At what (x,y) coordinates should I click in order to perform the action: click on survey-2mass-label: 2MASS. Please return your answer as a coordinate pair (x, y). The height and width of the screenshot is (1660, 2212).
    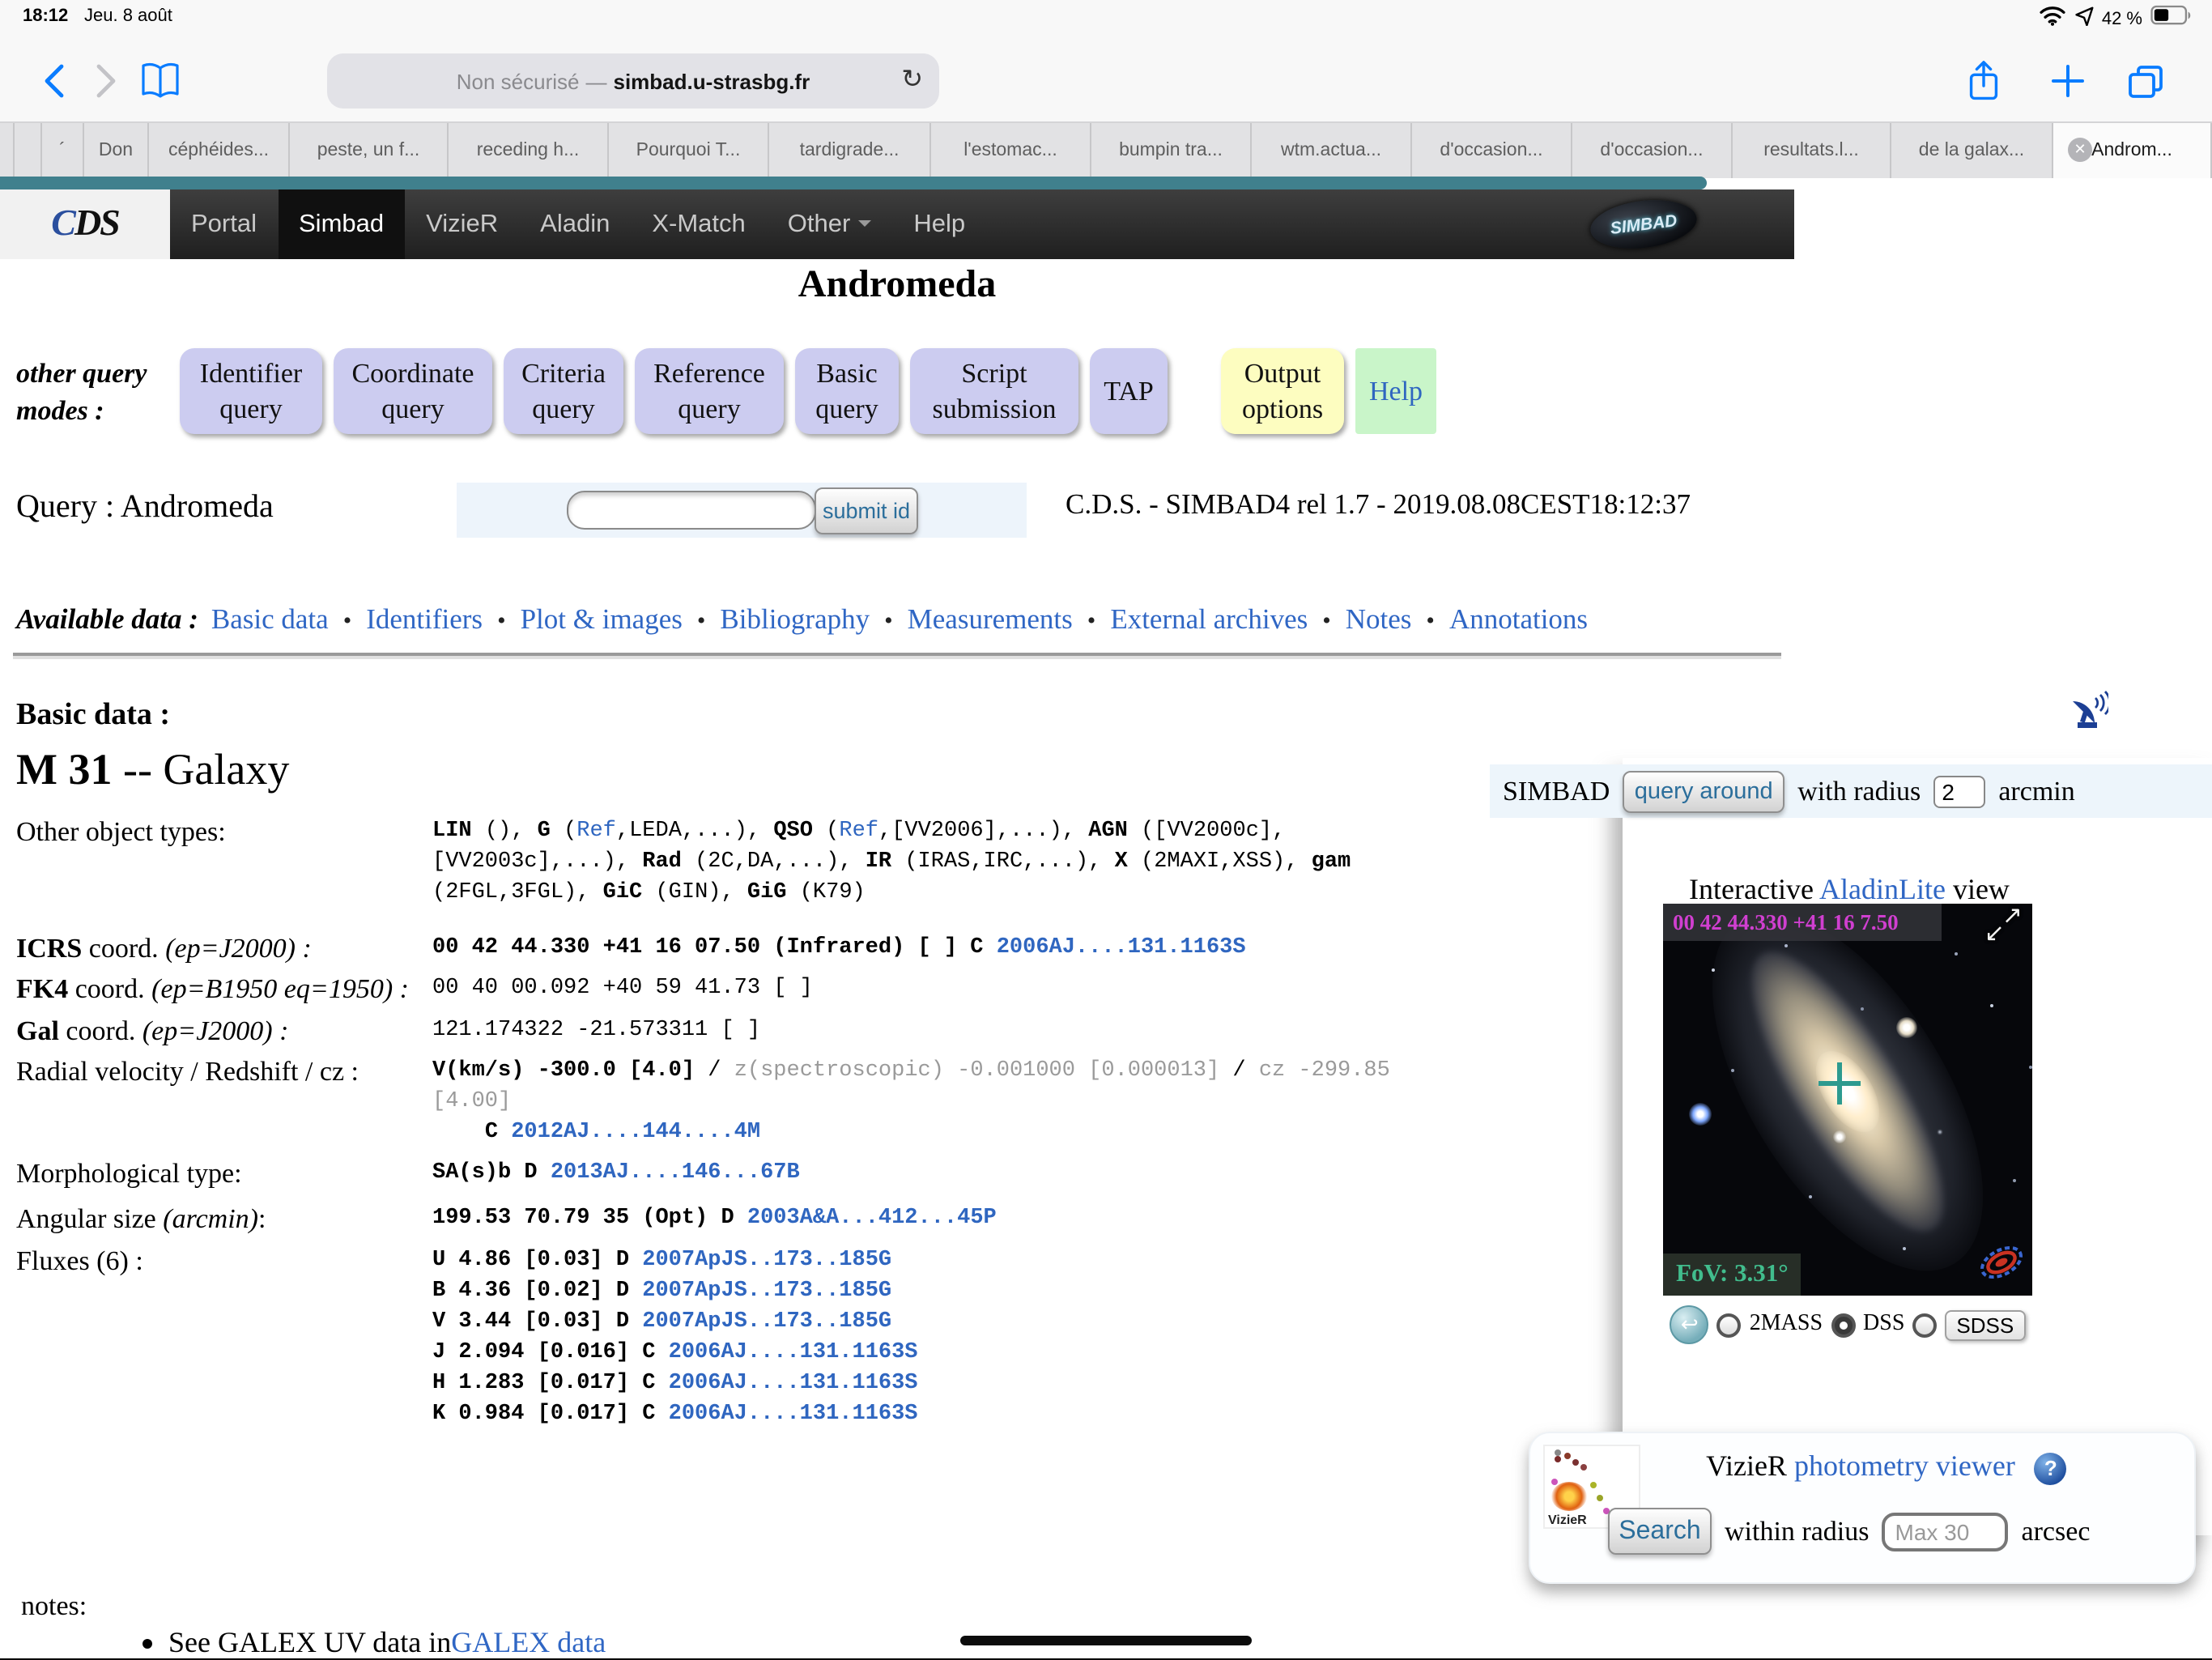
    Looking at the image, I should click on (1786, 1324).